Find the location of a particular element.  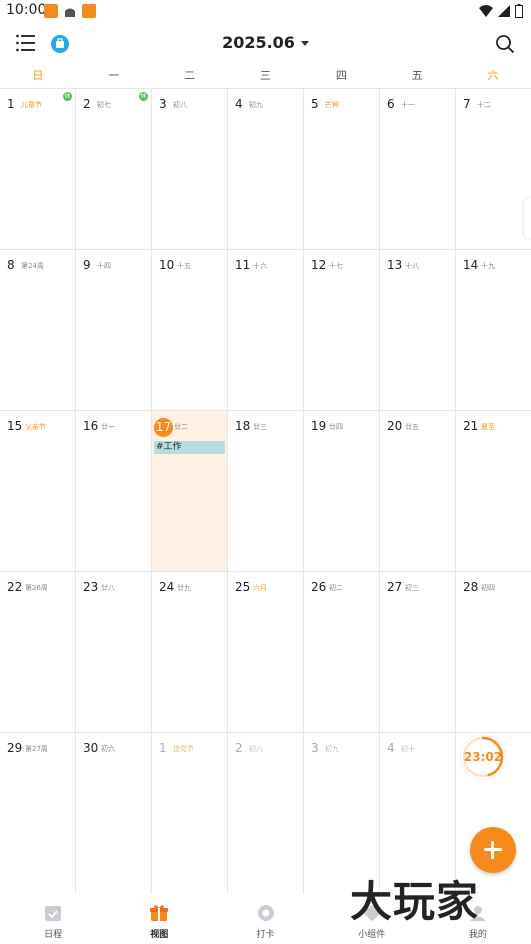

profile-icon is located at coordinates (477, 913).